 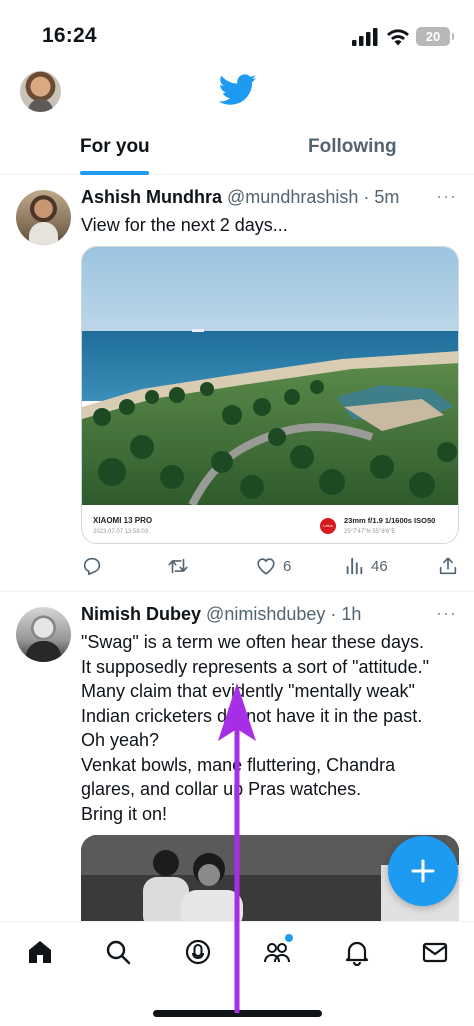 I want to click on tweet-header: Ashish Mundhra @mundhrashish · 5m, so click(x=240, y=197).